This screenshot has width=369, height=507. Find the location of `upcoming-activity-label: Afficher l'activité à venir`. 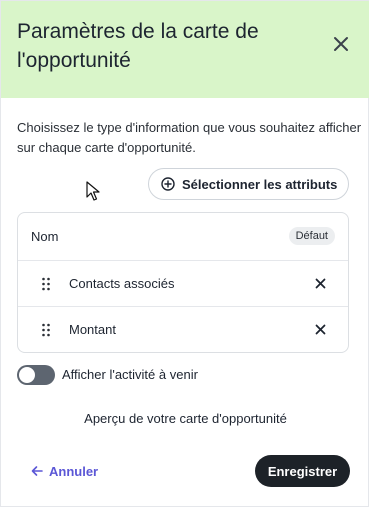

upcoming-activity-label: Afficher l'activité à venir is located at coordinates (130, 374).